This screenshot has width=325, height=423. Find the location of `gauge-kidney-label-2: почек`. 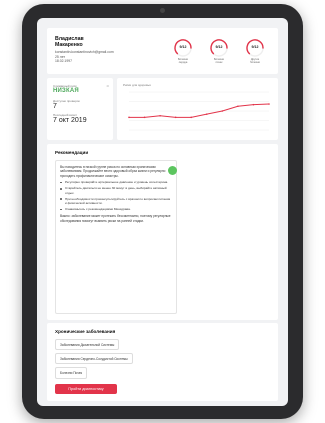

gauge-kidney-label-2: почек is located at coordinates (219, 63).